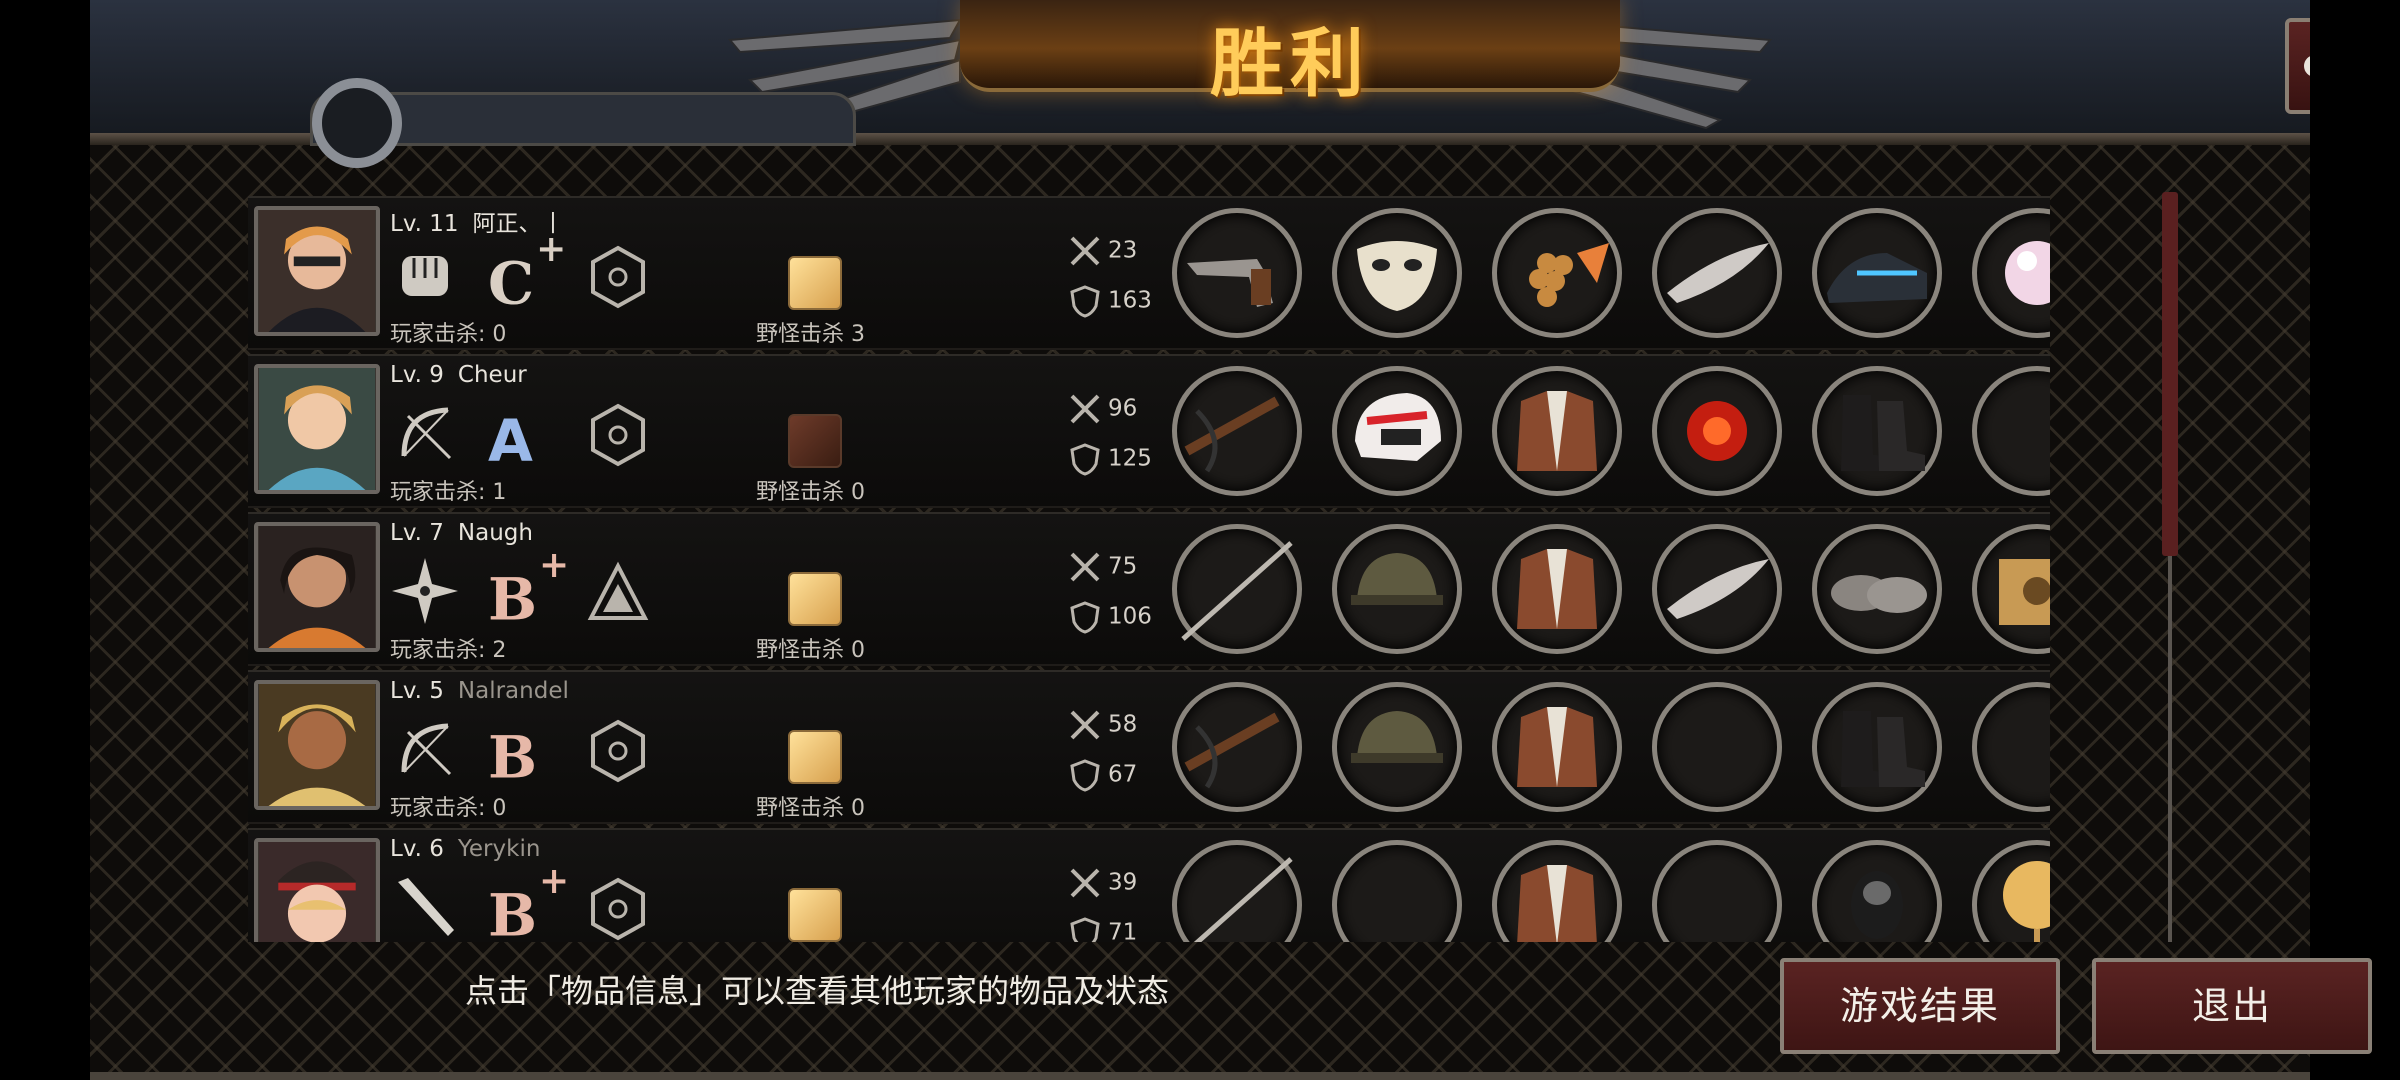 The image size is (2400, 1080). What do you see at coordinates (817, 991) in the screenshot?
I see `hint-text: 点击「物品信息」可以查看其他玩家的物品及状态` at bounding box center [817, 991].